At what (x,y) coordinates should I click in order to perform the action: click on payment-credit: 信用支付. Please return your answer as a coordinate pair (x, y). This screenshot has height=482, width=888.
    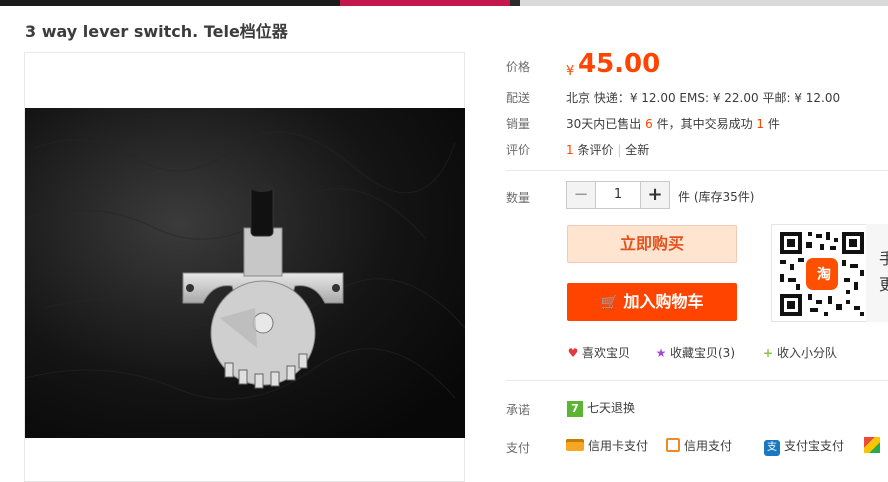
    Looking at the image, I should click on (699, 445).